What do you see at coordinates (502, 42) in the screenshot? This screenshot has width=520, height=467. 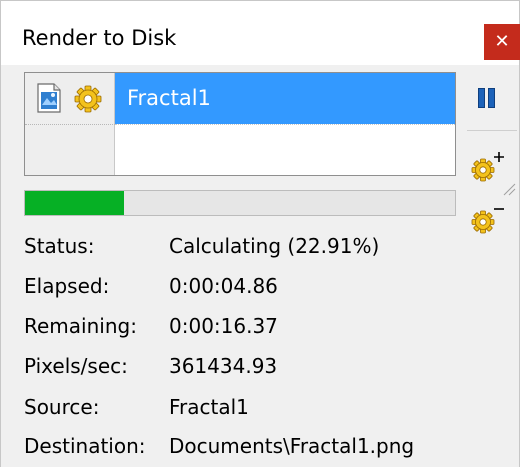 I see `close-button: ✕` at bounding box center [502, 42].